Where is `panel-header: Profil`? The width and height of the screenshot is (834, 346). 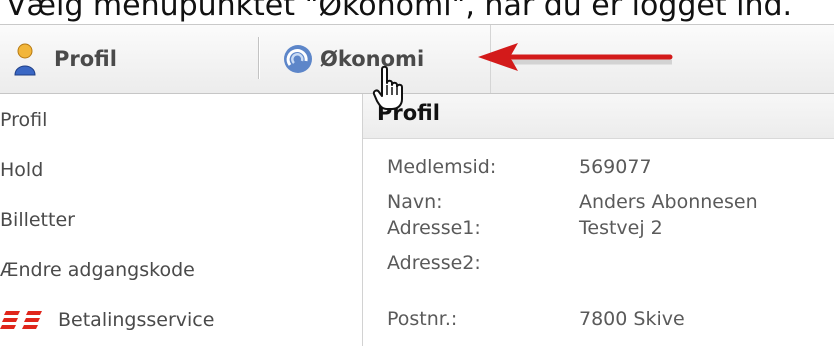 panel-header: Profil is located at coordinates (598, 116).